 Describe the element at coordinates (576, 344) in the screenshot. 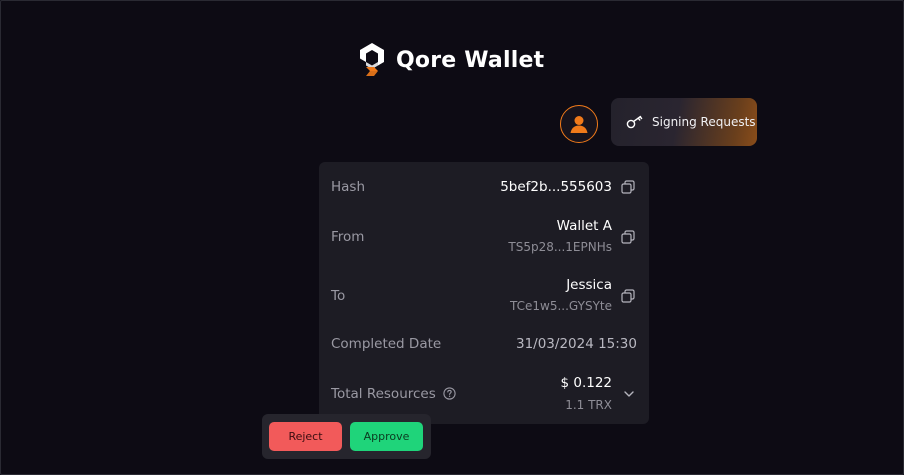

I see `completed-date-value: 31/03/2024 15:30` at that location.